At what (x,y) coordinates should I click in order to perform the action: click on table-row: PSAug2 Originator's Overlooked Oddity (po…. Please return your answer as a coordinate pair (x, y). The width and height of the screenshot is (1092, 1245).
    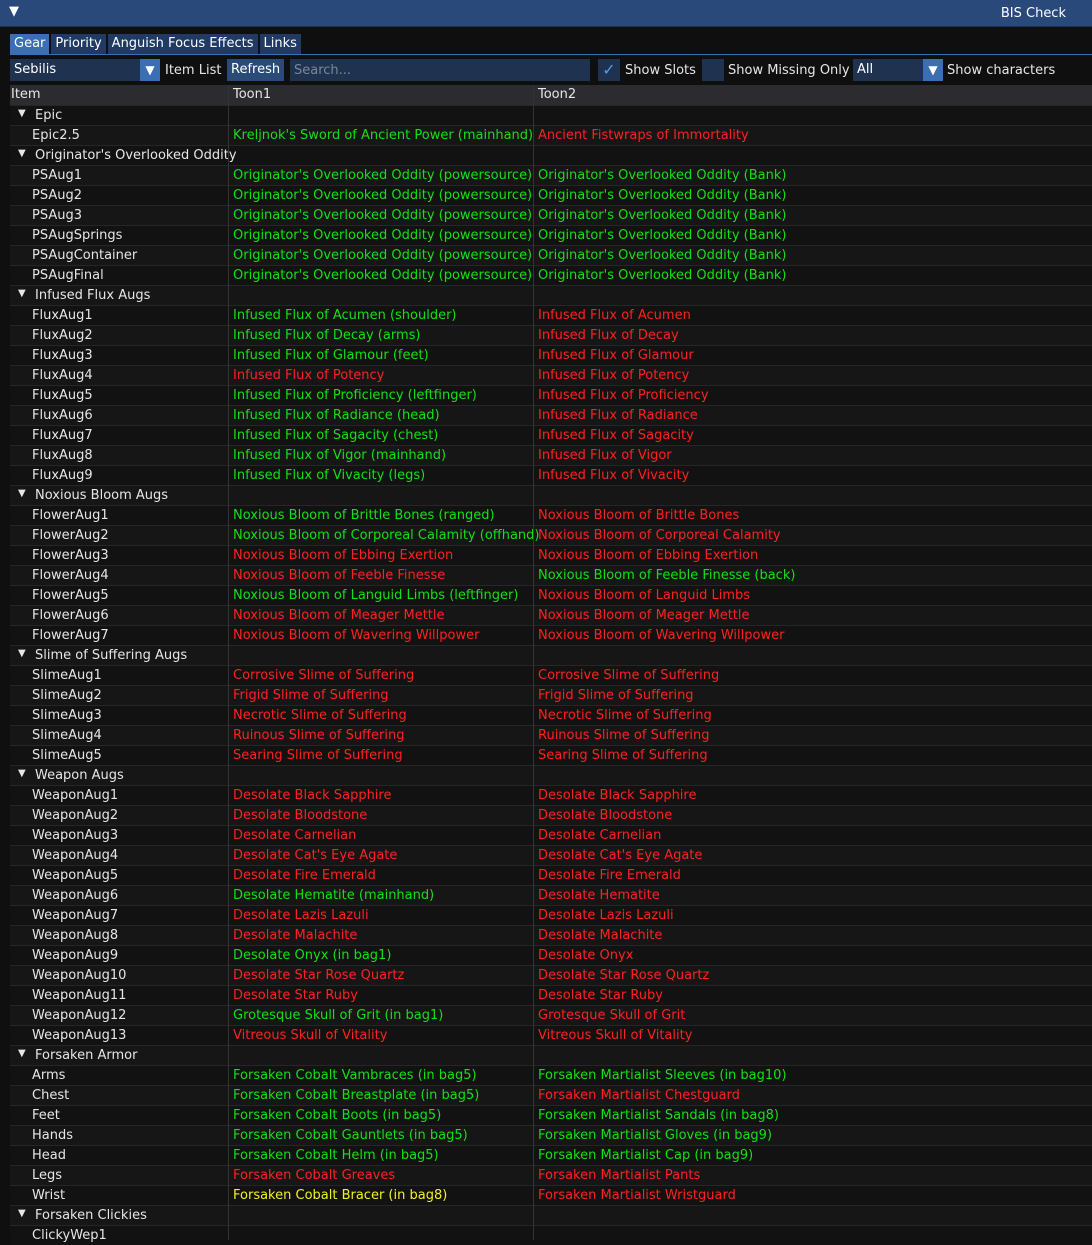
    Looking at the image, I should click on (551, 195).